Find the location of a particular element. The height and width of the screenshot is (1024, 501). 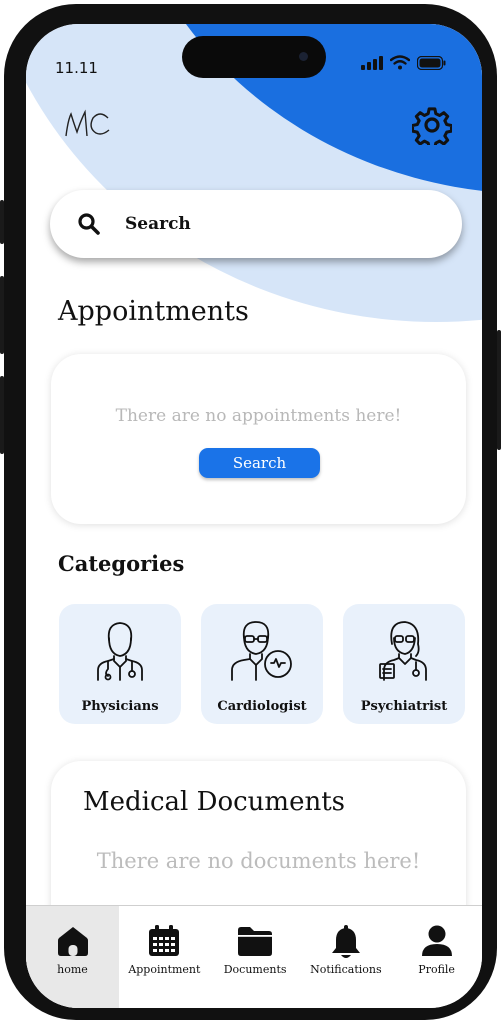

nav-label: Profile is located at coordinates (436, 969).